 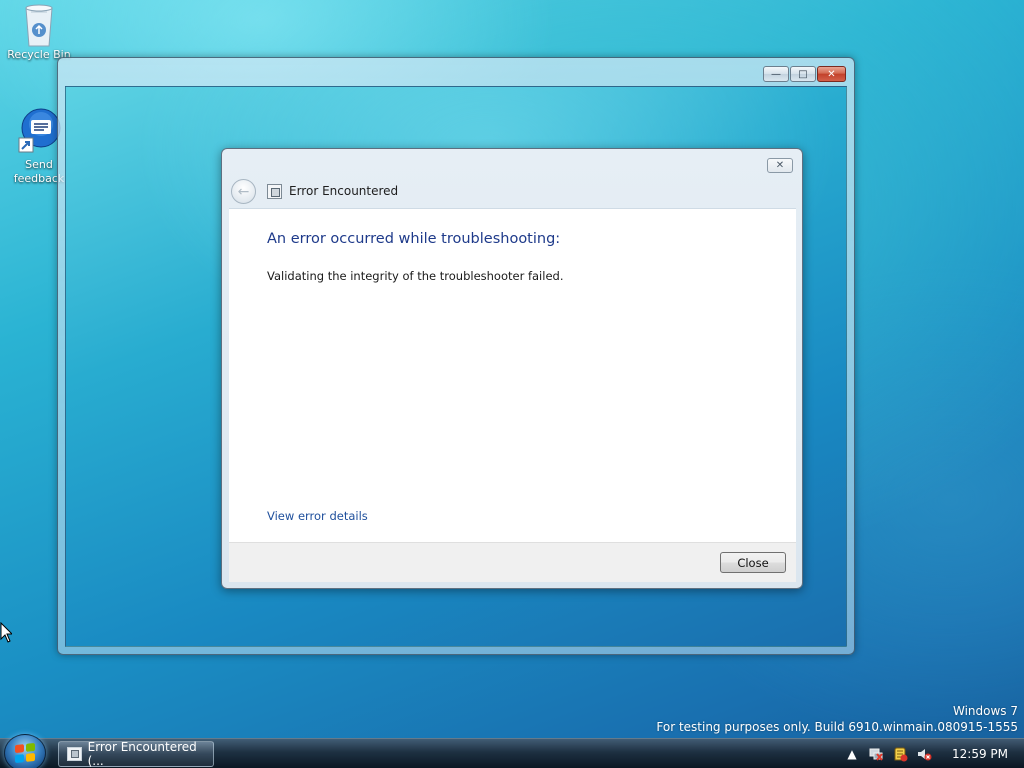 I want to click on dialog-close-button: ✕, so click(x=780, y=165).